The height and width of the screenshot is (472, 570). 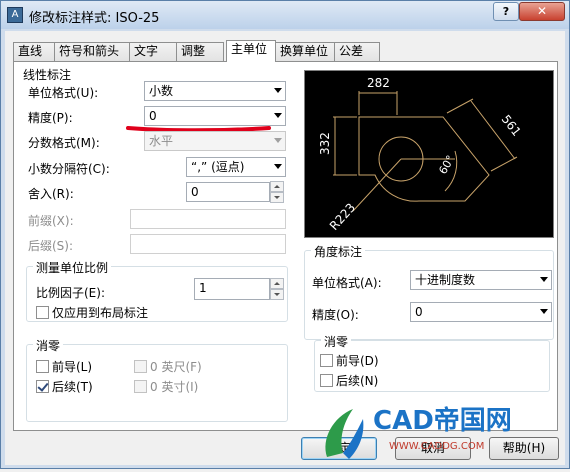 What do you see at coordinates (92, 51) in the screenshot?
I see `tab-symbols-arrows: 符号和箭头` at bounding box center [92, 51].